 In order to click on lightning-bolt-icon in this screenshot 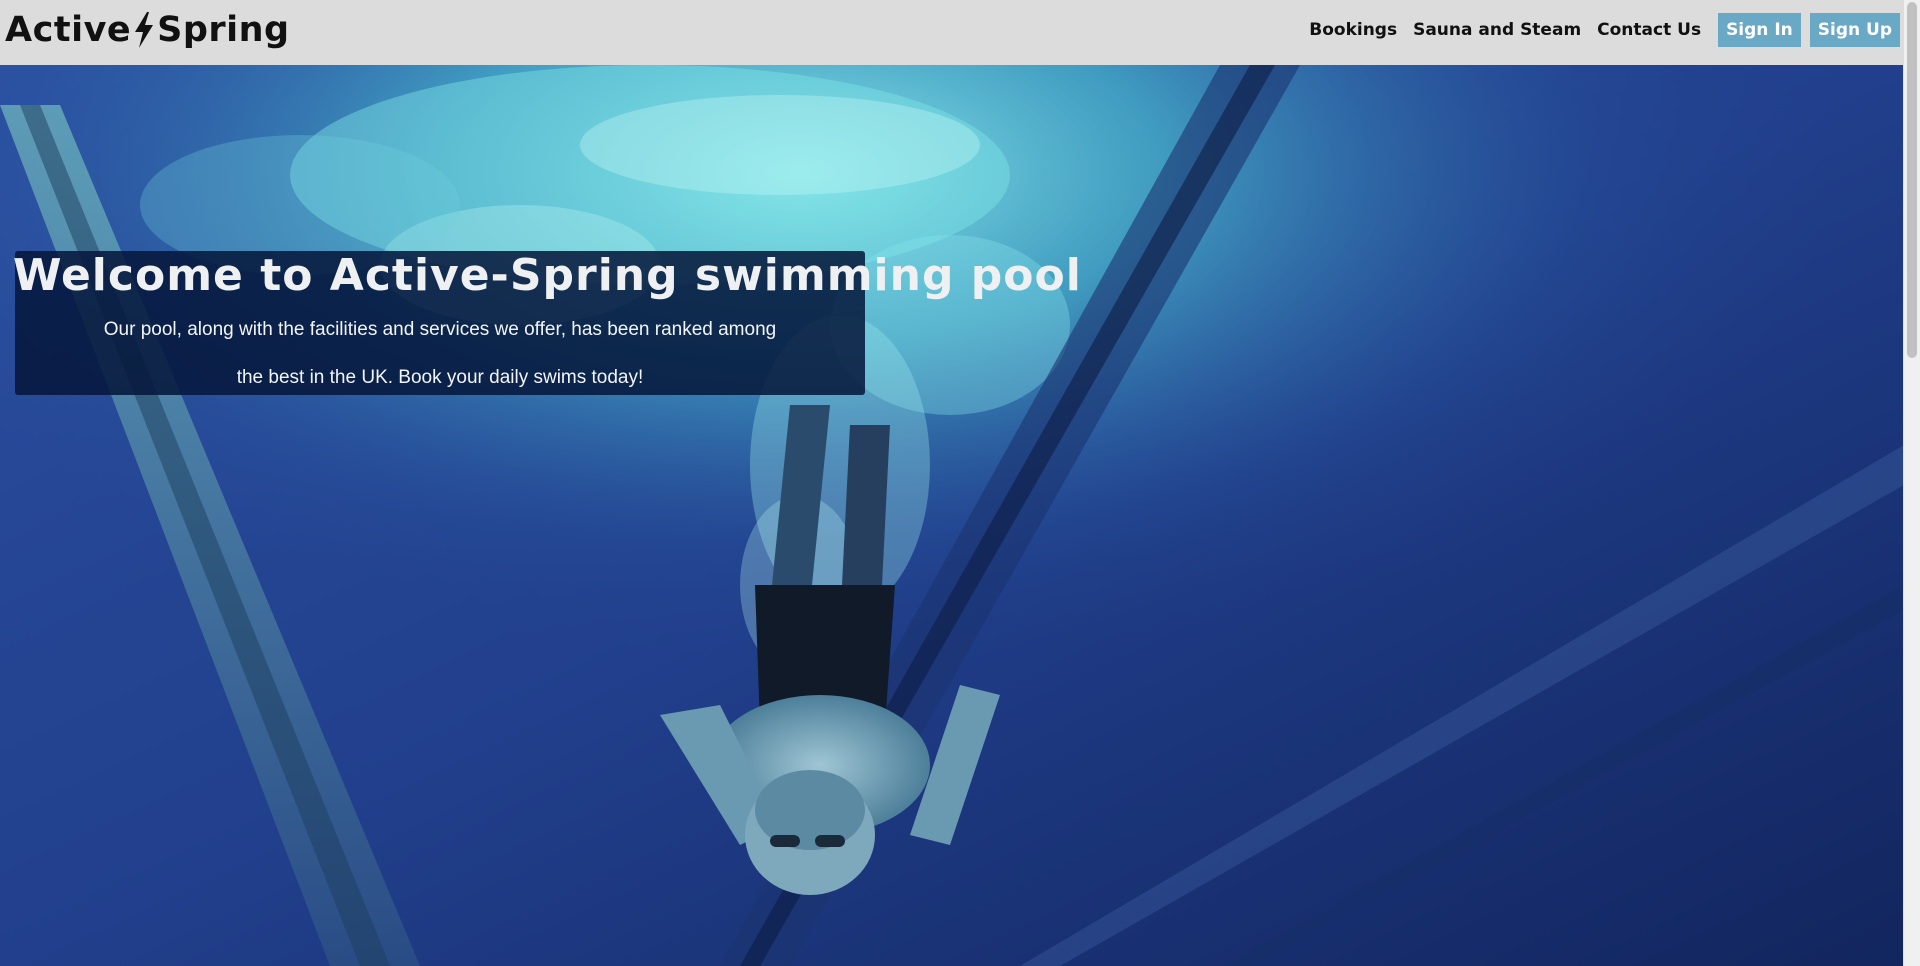, I will do `click(144, 30)`.